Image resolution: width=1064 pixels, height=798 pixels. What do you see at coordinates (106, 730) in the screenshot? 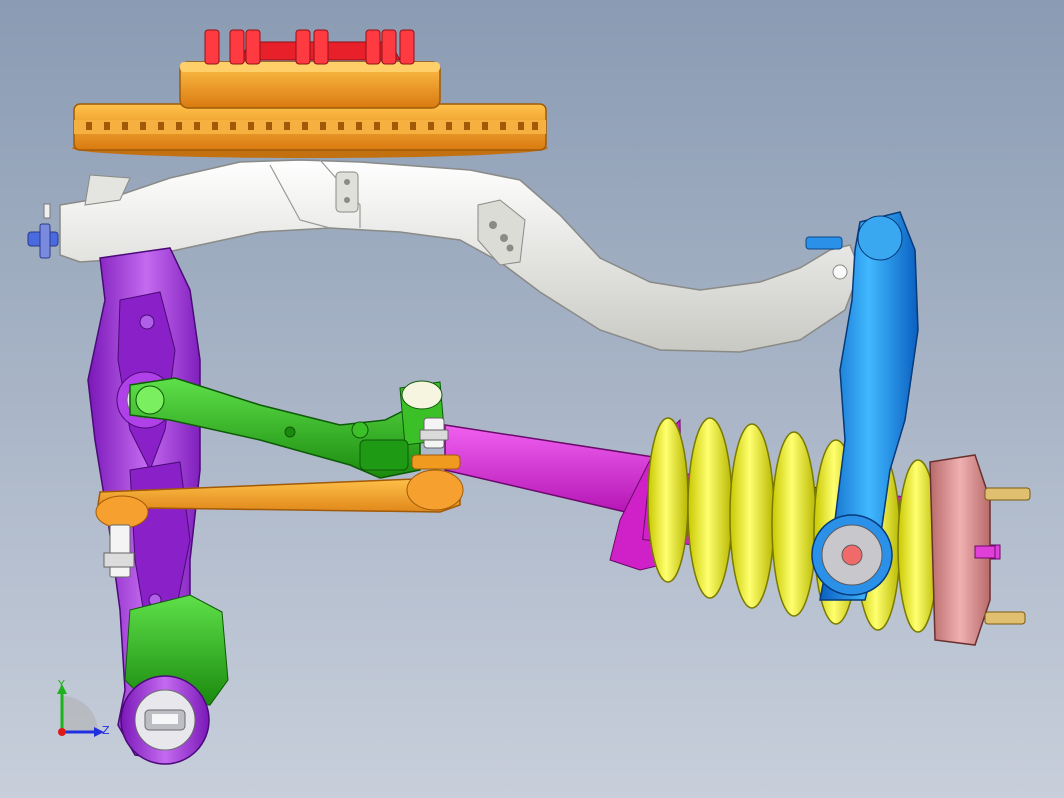
I see `z-axis-label: Z` at bounding box center [106, 730].